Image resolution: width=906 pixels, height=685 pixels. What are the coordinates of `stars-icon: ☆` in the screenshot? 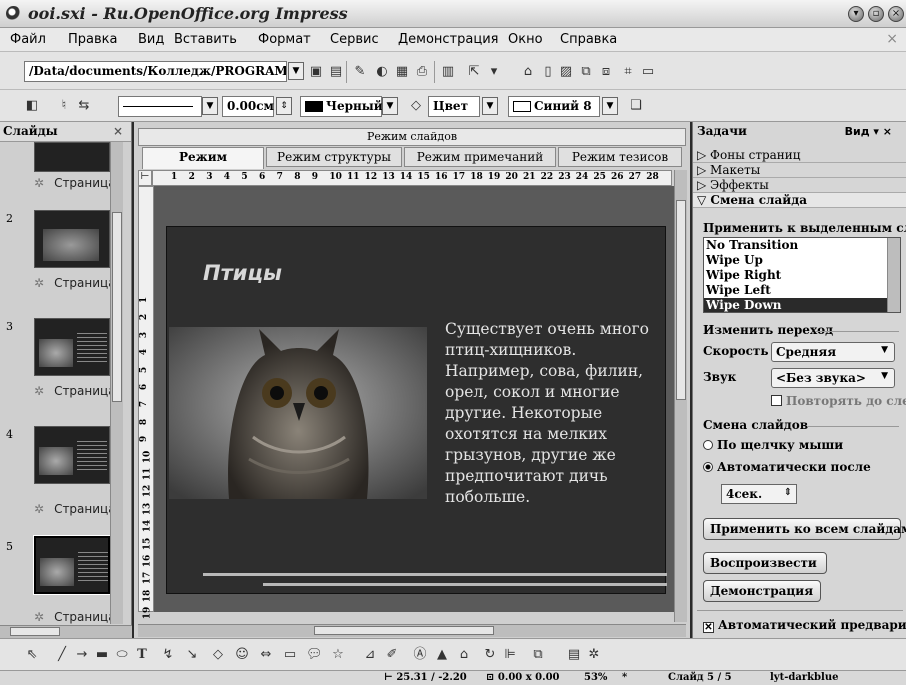 It's located at (338, 655).